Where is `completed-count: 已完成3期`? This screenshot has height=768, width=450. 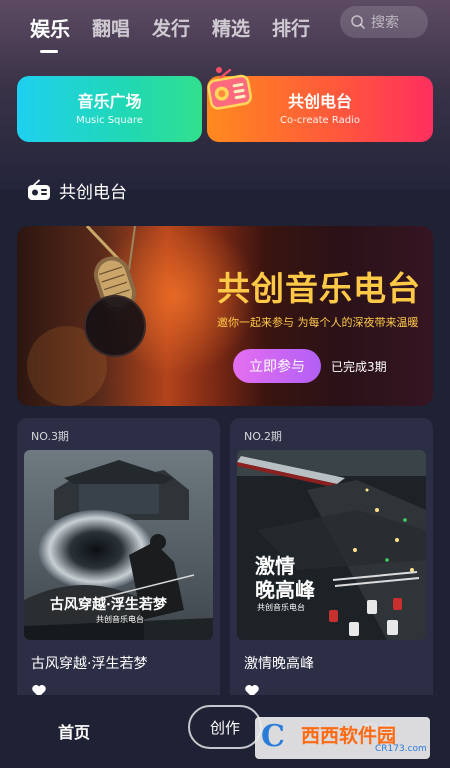
completed-count: 已完成3期 is located at coordinates (359, 367).